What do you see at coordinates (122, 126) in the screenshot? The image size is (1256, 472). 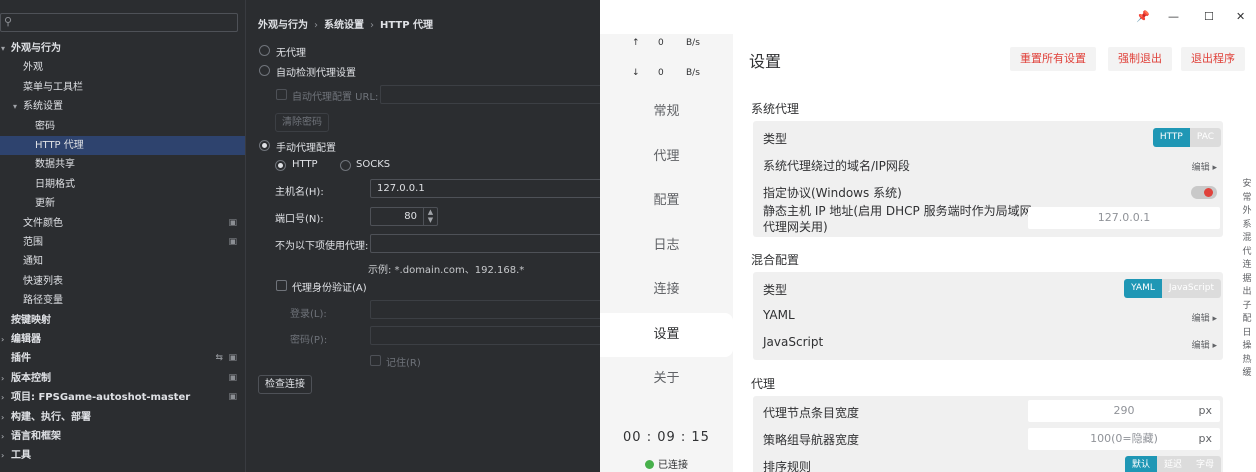 I see `tree-item: 密码` at bounding box center [122, 126].